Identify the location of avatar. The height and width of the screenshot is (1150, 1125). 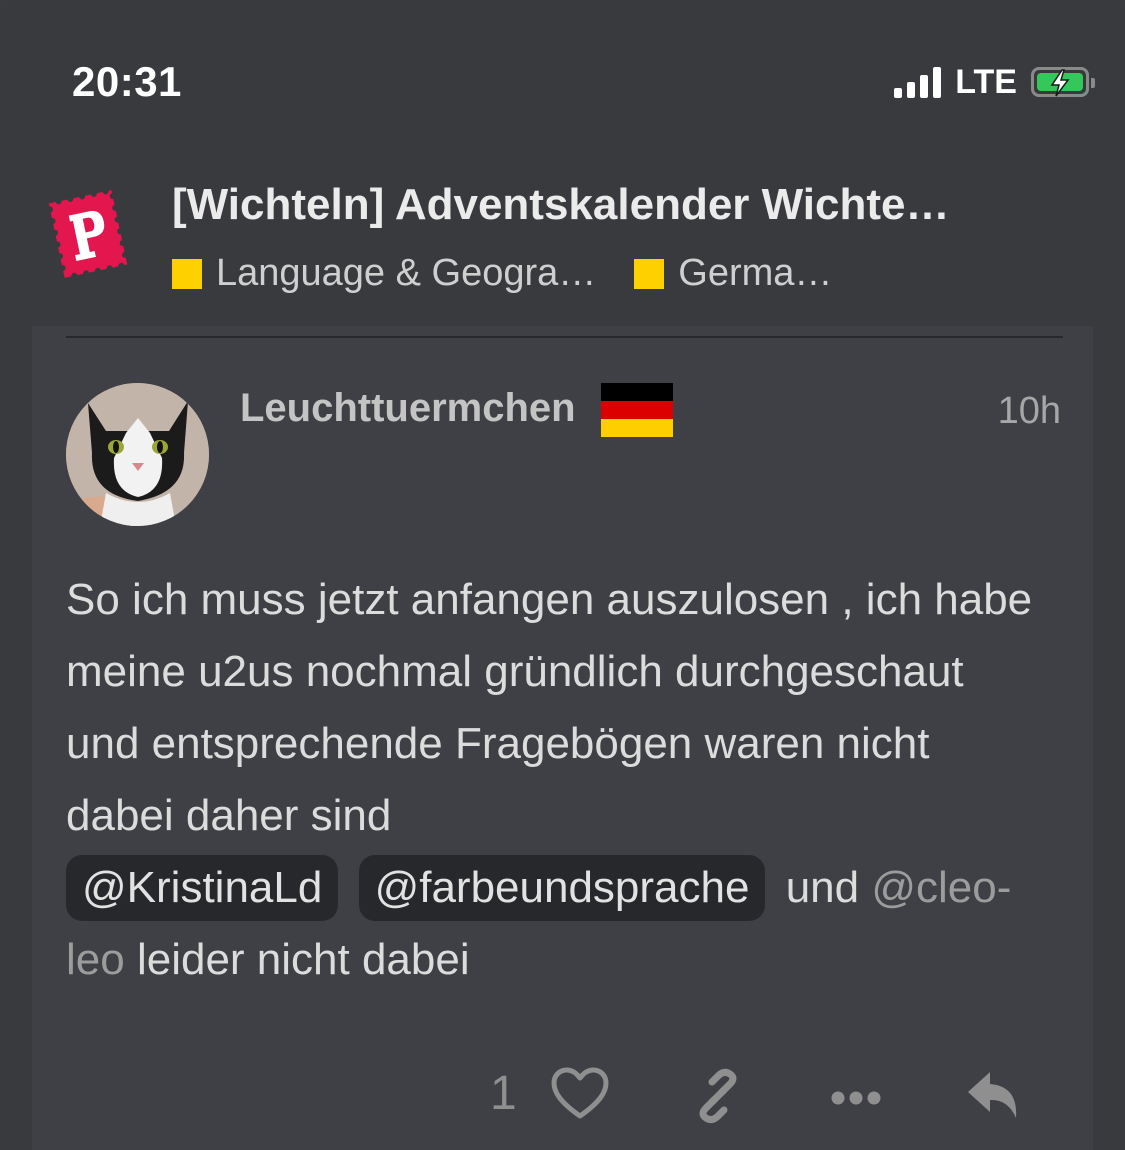
(137, 454).